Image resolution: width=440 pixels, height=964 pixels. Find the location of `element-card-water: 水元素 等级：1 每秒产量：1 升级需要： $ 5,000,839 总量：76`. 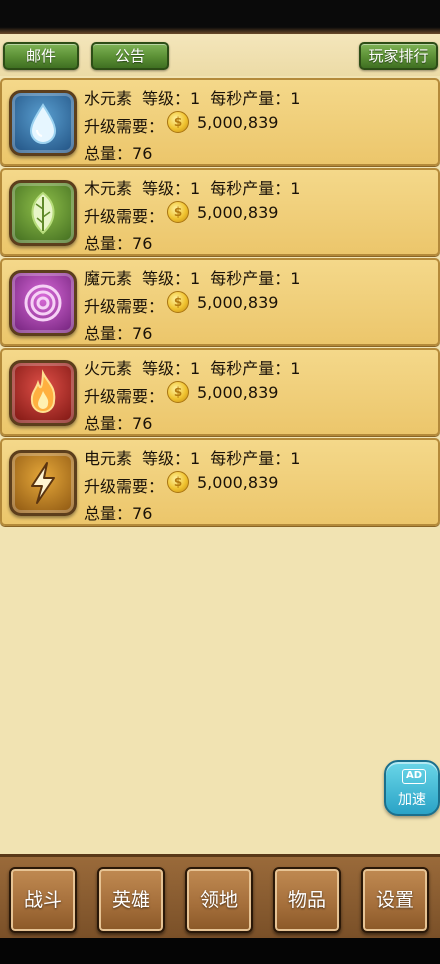

element-card-water: 水元素 等级：1 每秒产量：1 升级需要： $ 5,000,839 总量：76 is located at coordinates (220, 122).